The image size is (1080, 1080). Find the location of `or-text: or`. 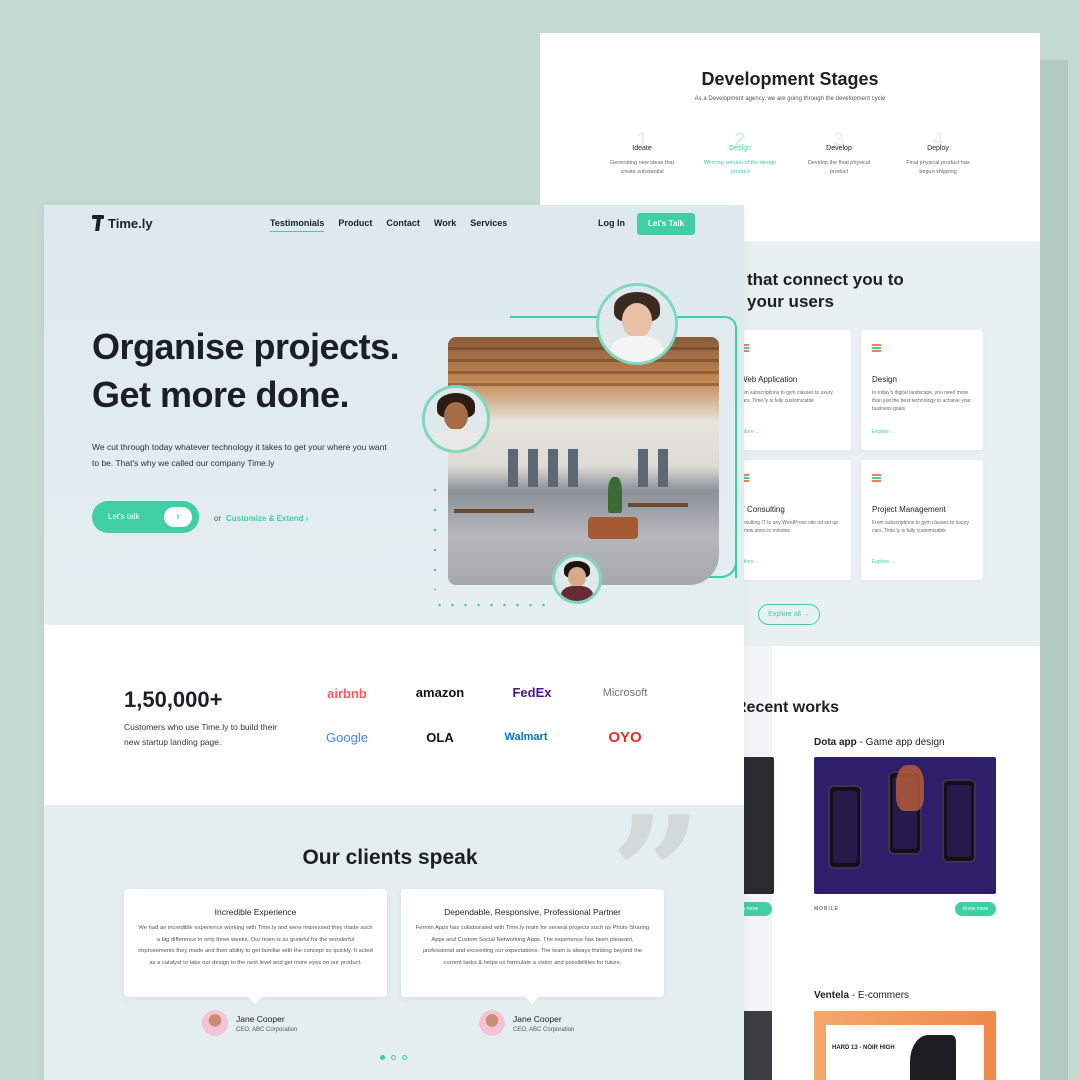

or-text: or is located at coordinates (218, 518).